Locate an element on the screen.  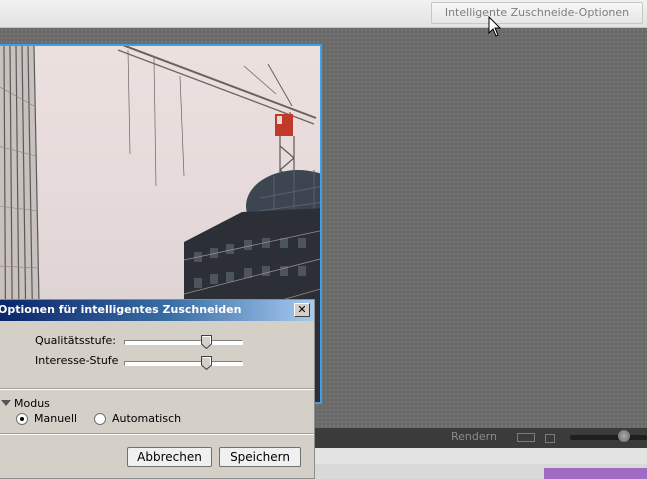
top-toolbar: Intelligente Zuschneide-Optionen is located at coordinates (323, 14).